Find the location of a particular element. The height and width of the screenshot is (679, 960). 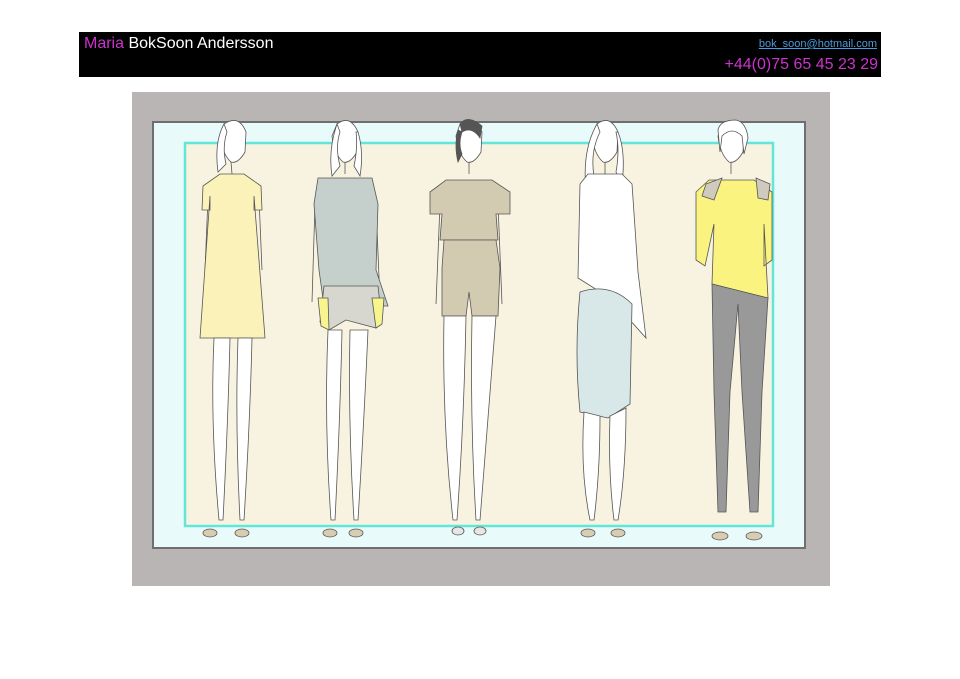

last-name: BokSoon Andersson is located at coordinates (201, 43).